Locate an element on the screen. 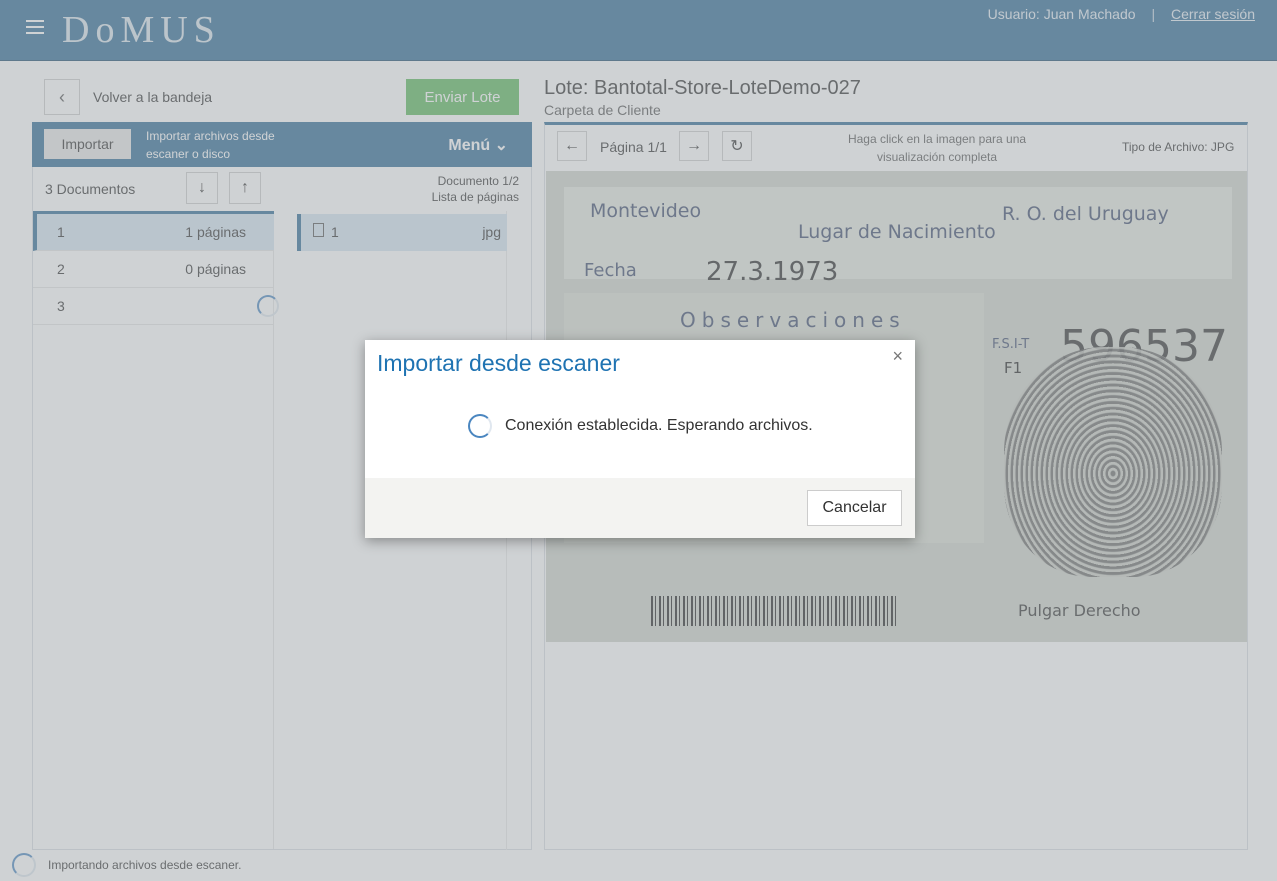 The width and height of the screenshot is (1277, 881). cancel-button: Cancelar is located at coordinates (854, 508).